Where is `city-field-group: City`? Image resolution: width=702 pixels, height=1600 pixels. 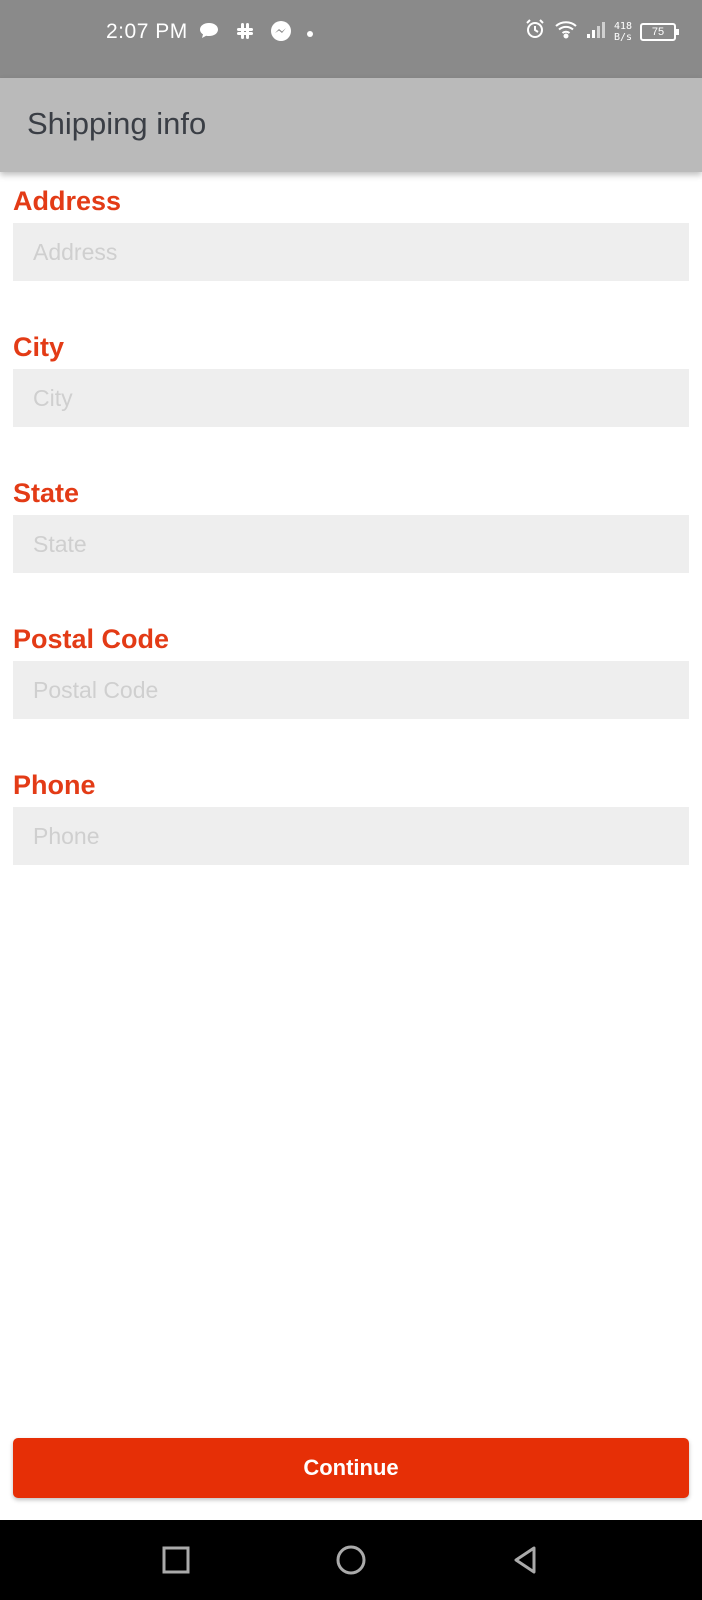 city-field-group: City is located at coordinates (351, 404).